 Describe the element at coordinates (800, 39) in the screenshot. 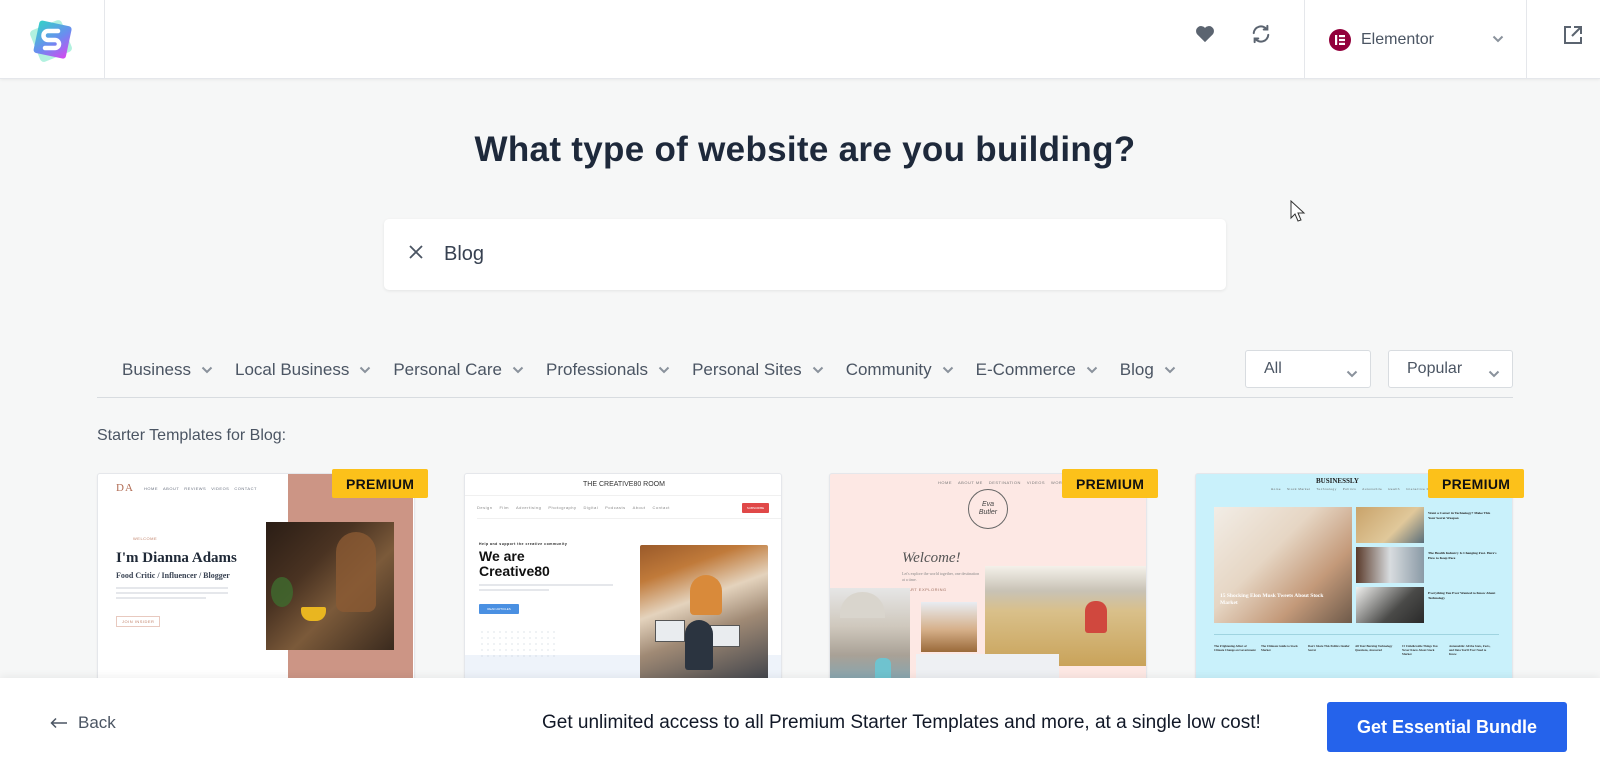

I see `top-bar: Elementor` at that location.